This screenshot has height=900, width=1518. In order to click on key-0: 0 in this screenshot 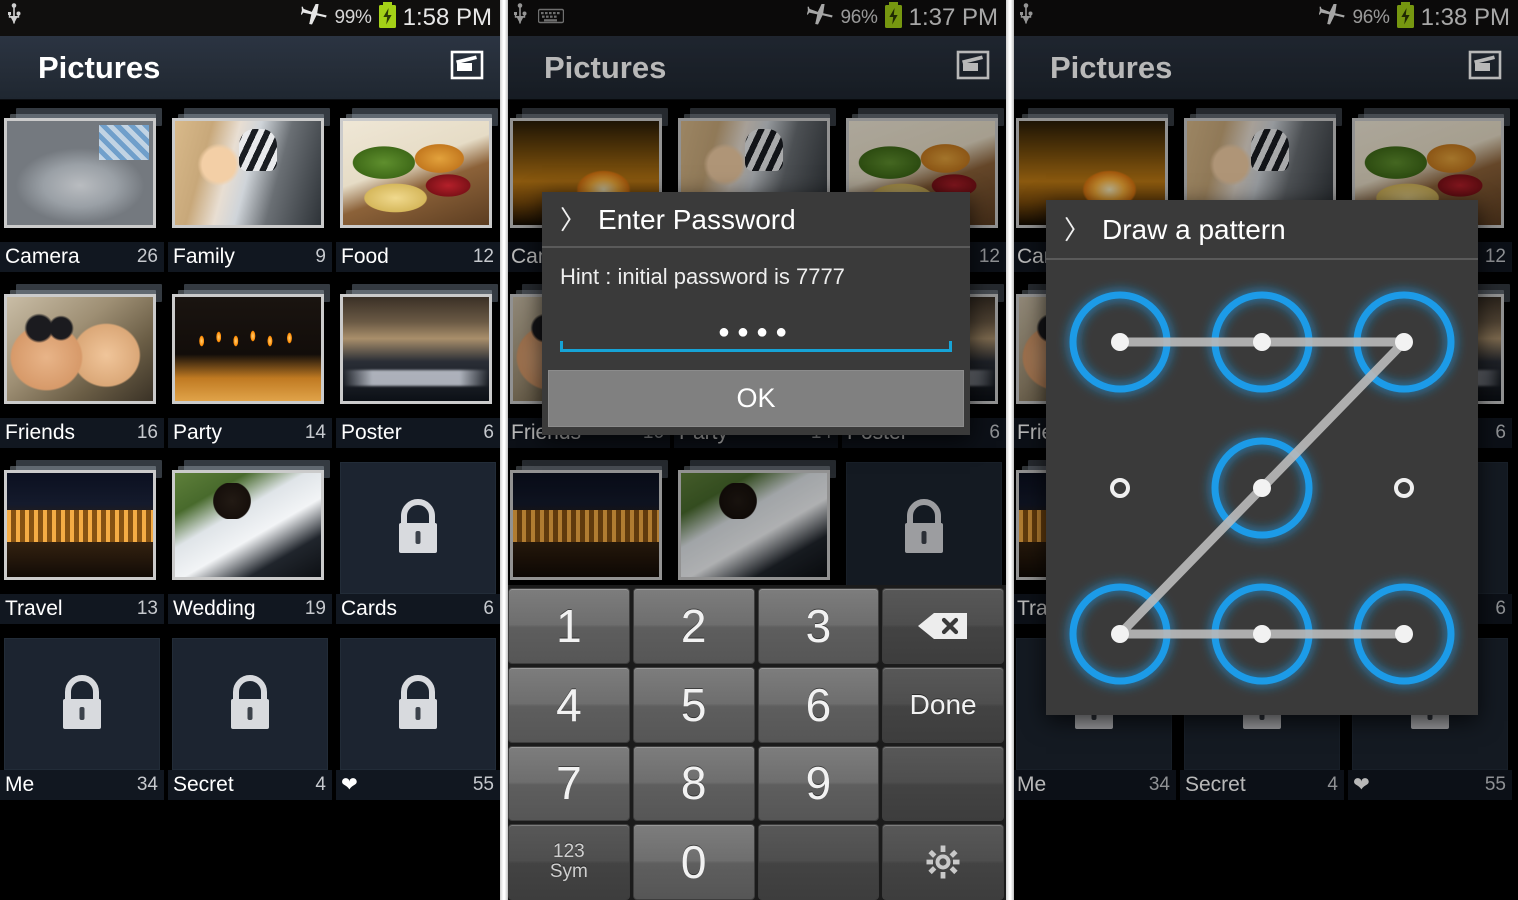, I will do `click(693, 862)`.